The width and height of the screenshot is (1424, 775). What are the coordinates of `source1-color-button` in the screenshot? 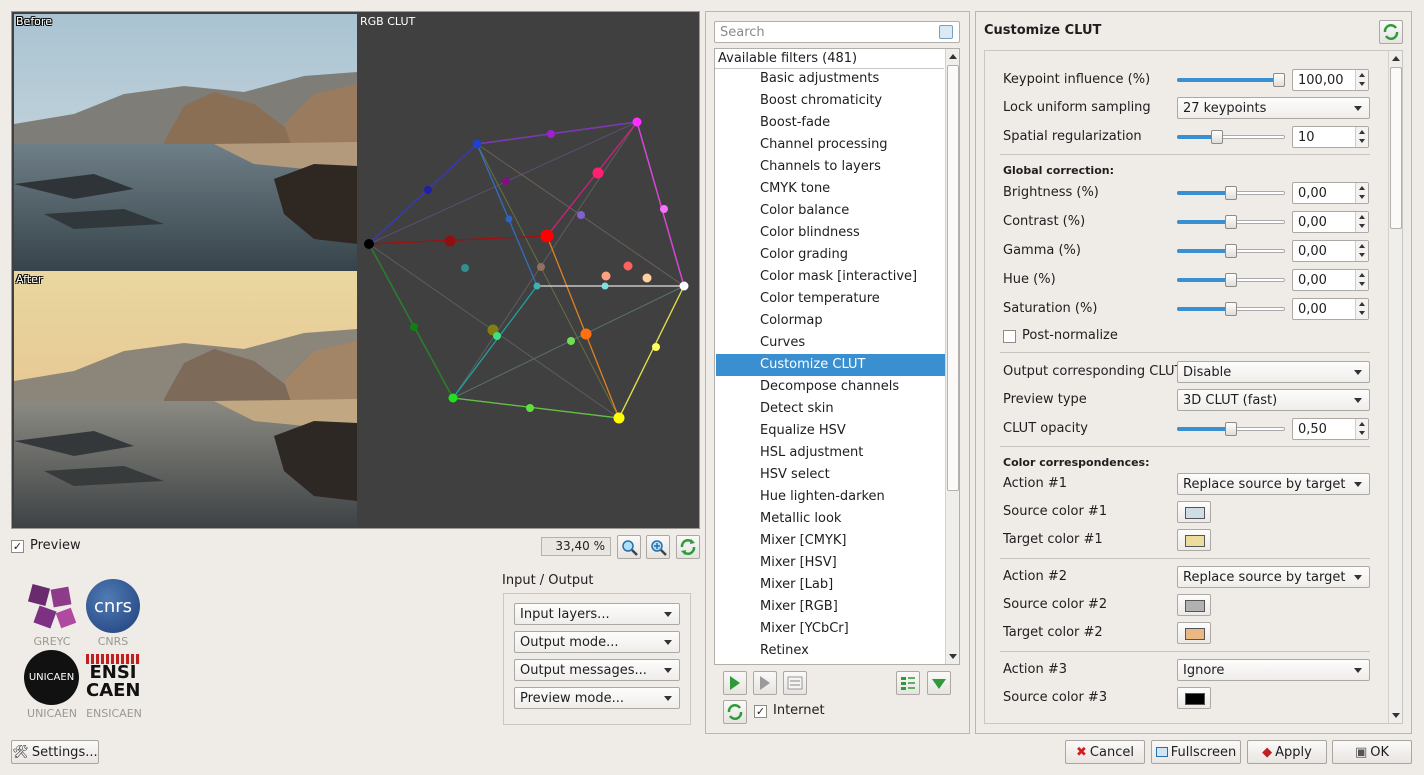 It's located at (1194, 512).